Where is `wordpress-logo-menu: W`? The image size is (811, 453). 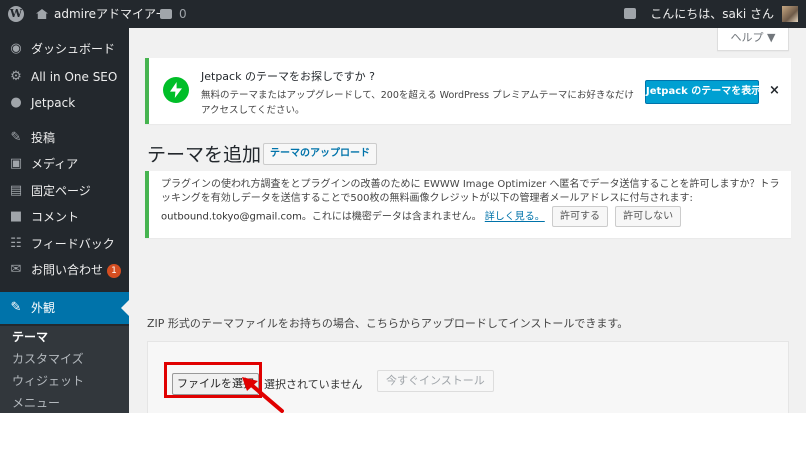 wordpress-logo-menu: W is located at coordinates (16, 14).